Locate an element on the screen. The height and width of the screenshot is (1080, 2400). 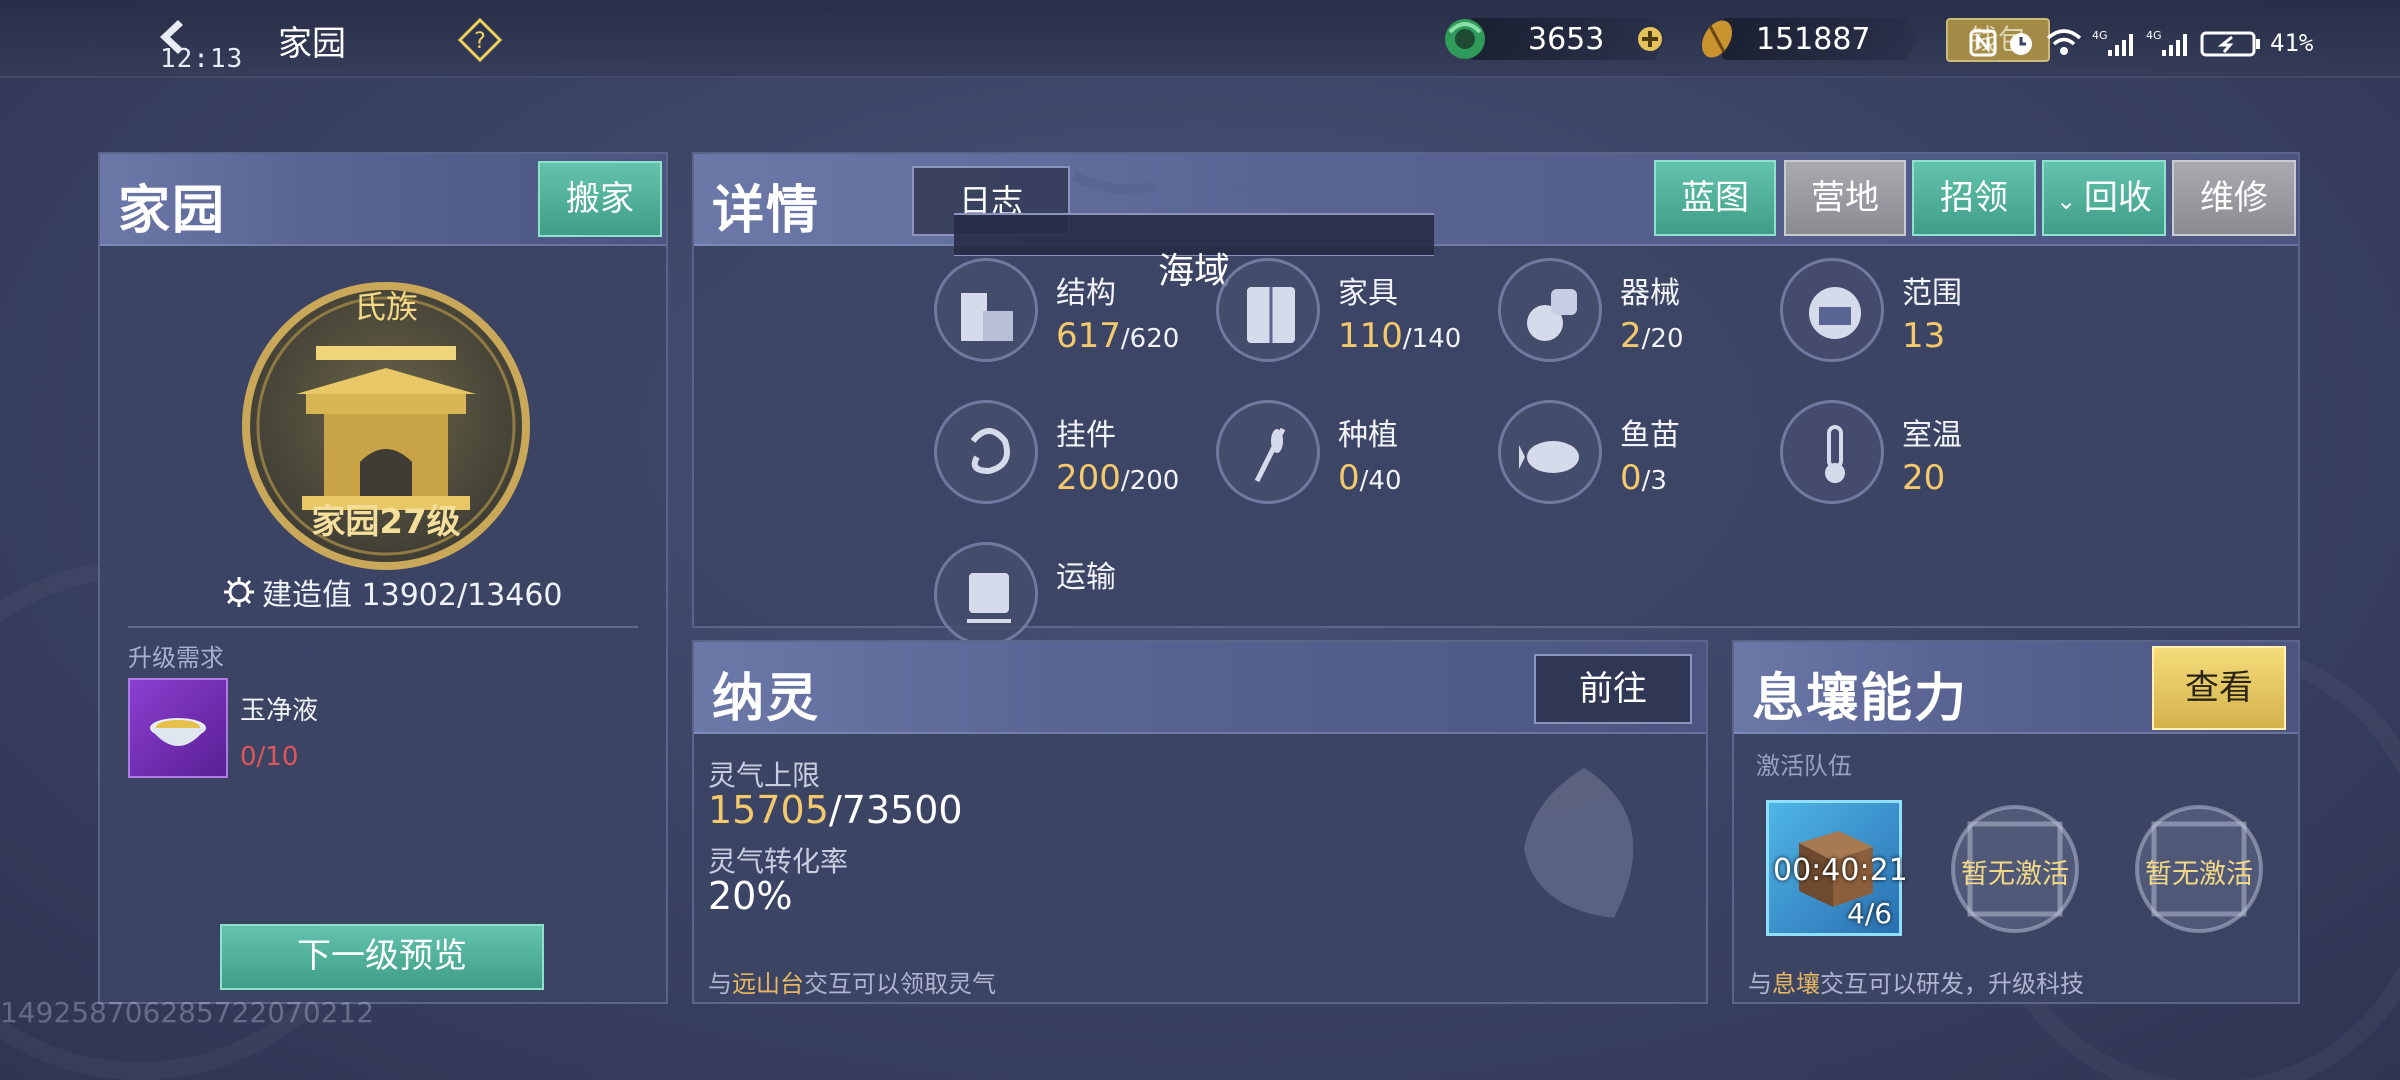
stat-value: 110/140 is located at coordinates (1399, 336).